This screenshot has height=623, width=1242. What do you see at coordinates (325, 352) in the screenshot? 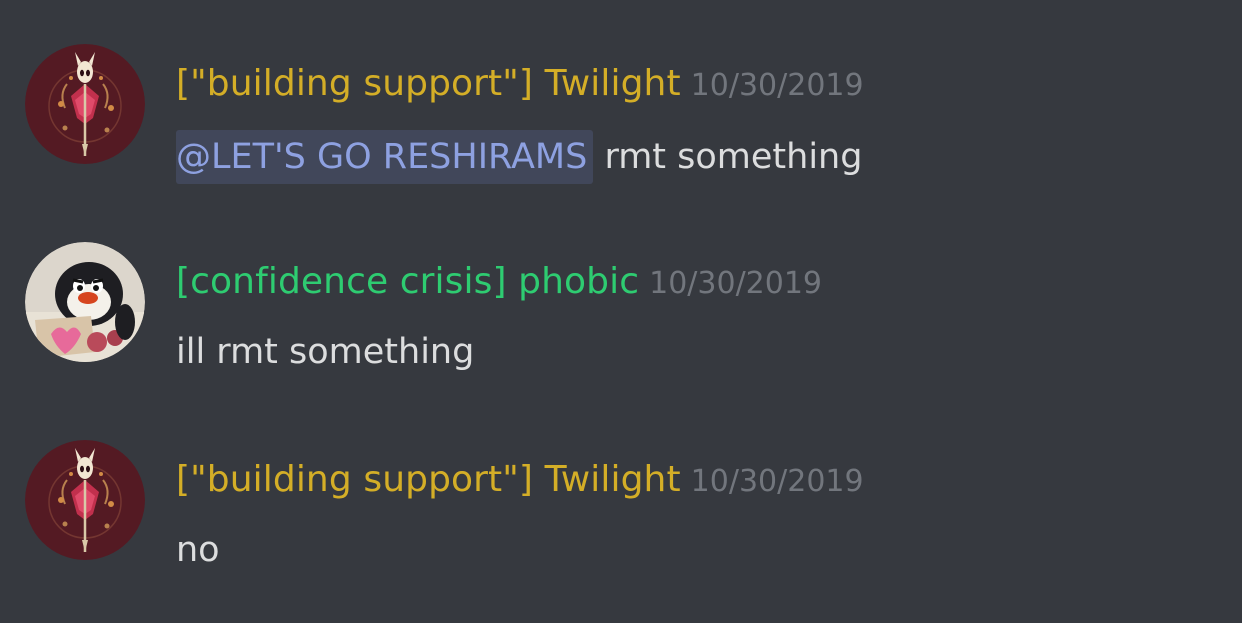
I see `message-text: ill rmt something` at bounding box center [325, 352].